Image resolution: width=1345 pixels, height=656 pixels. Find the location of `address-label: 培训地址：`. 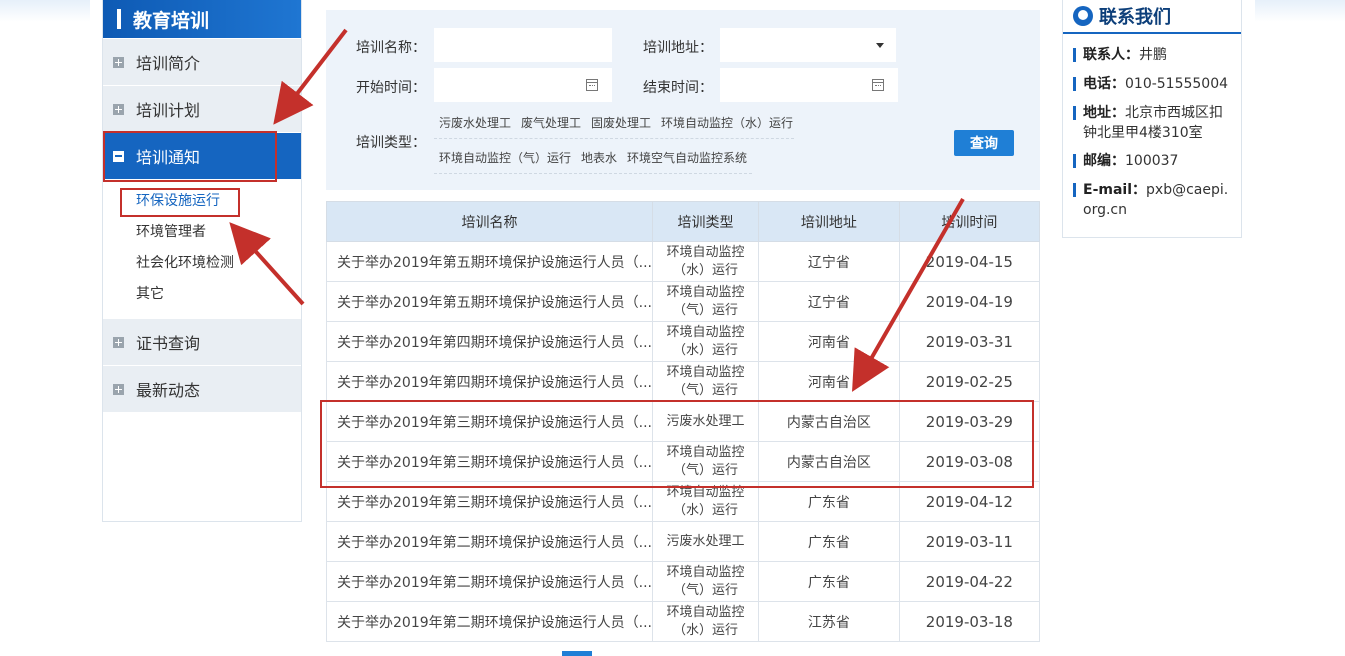

address-label: 培训地址： is located at coordinates (678, 48).